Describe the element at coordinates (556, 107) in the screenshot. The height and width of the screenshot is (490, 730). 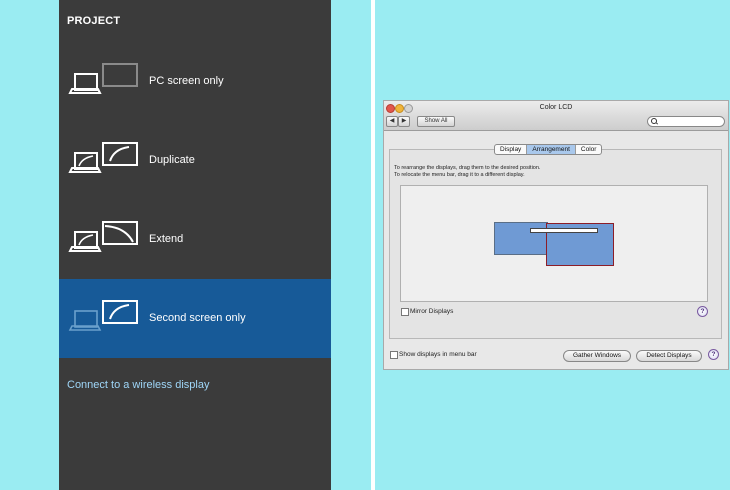
I see `window-title: Color LCD` at that location.